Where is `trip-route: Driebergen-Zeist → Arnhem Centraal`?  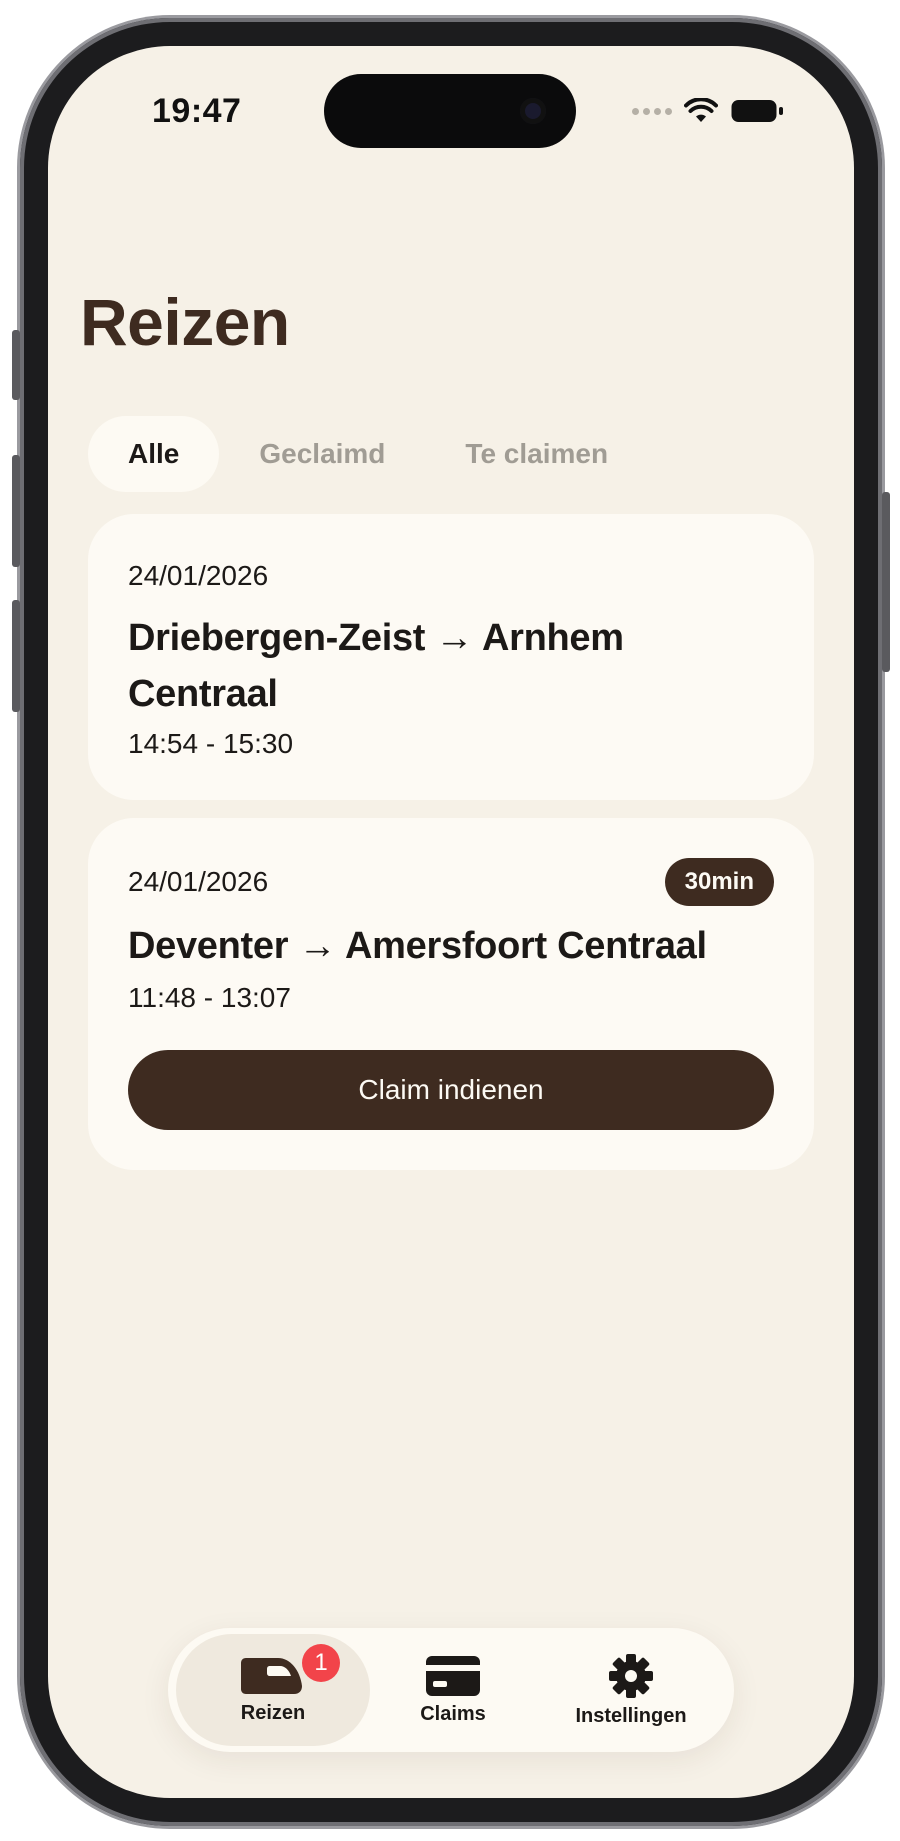 trip-route: Driebergen-Zeist → Arnhem Centraal is located at coordinates (376, 666).